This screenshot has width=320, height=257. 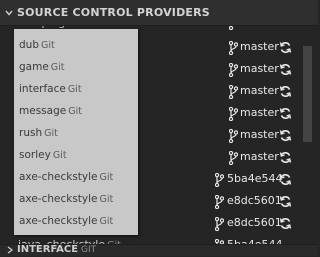 I want to click on chevron-right-icon, so click(x=10, y=250).